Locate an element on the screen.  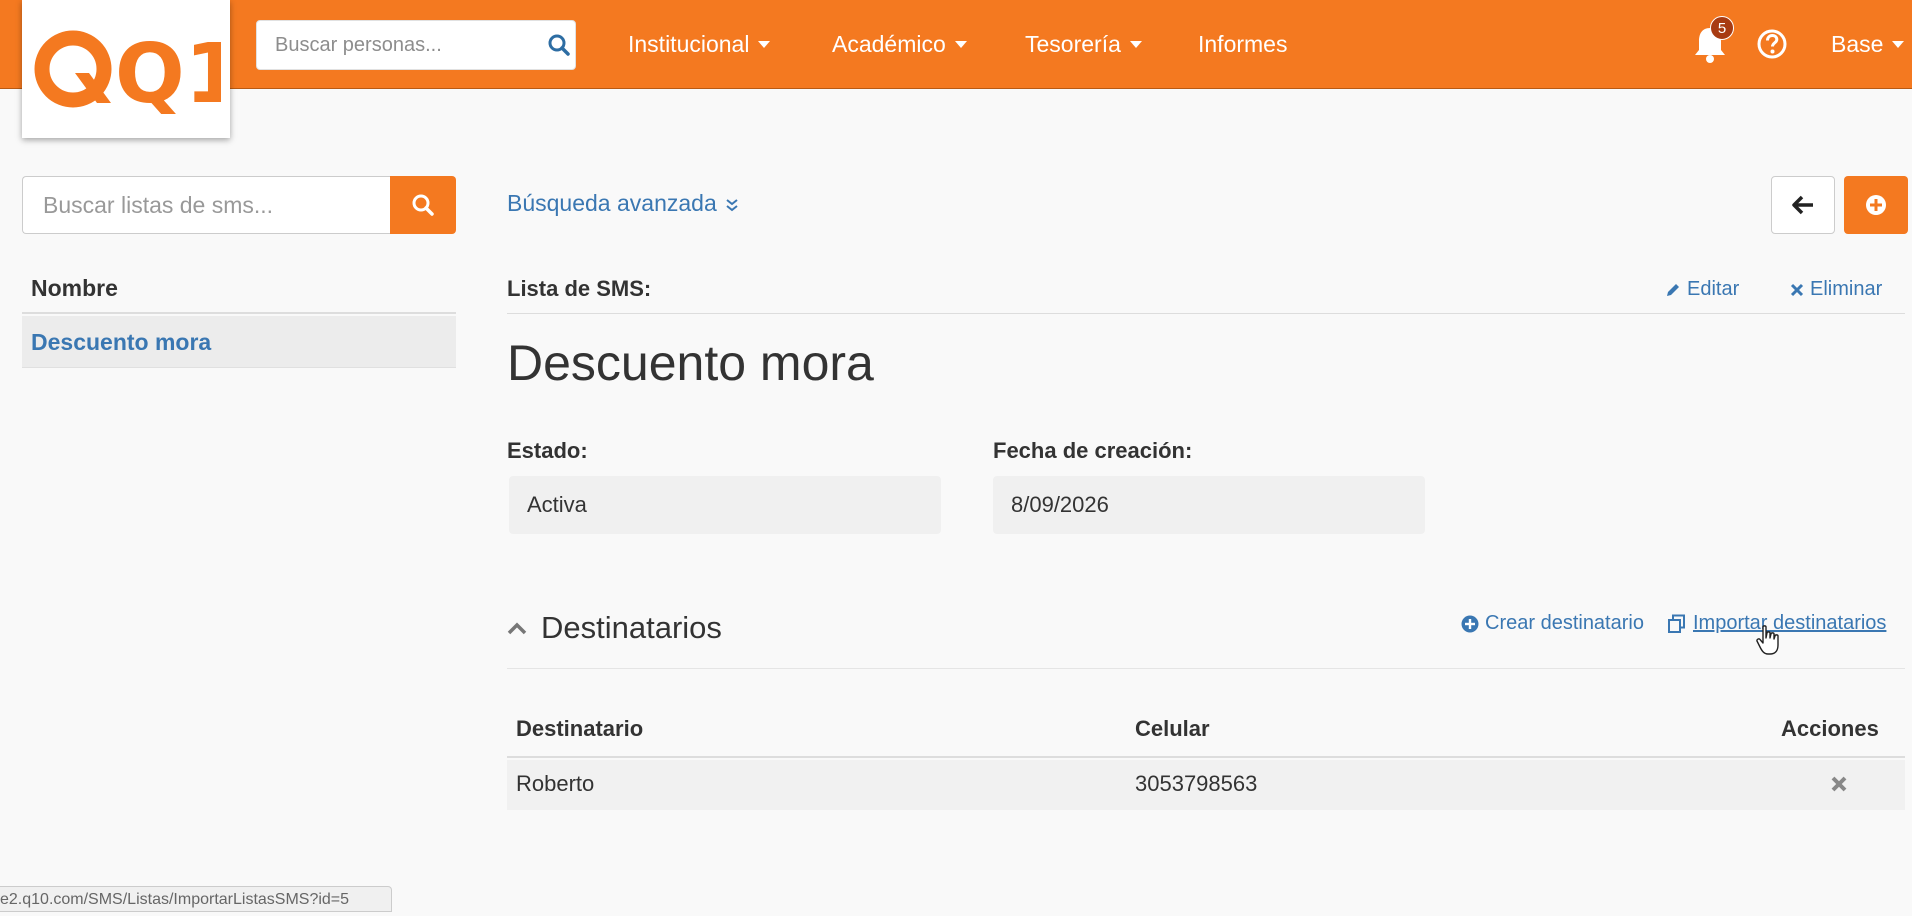
estado-label: Estado: is located at coordinates (547, 450).